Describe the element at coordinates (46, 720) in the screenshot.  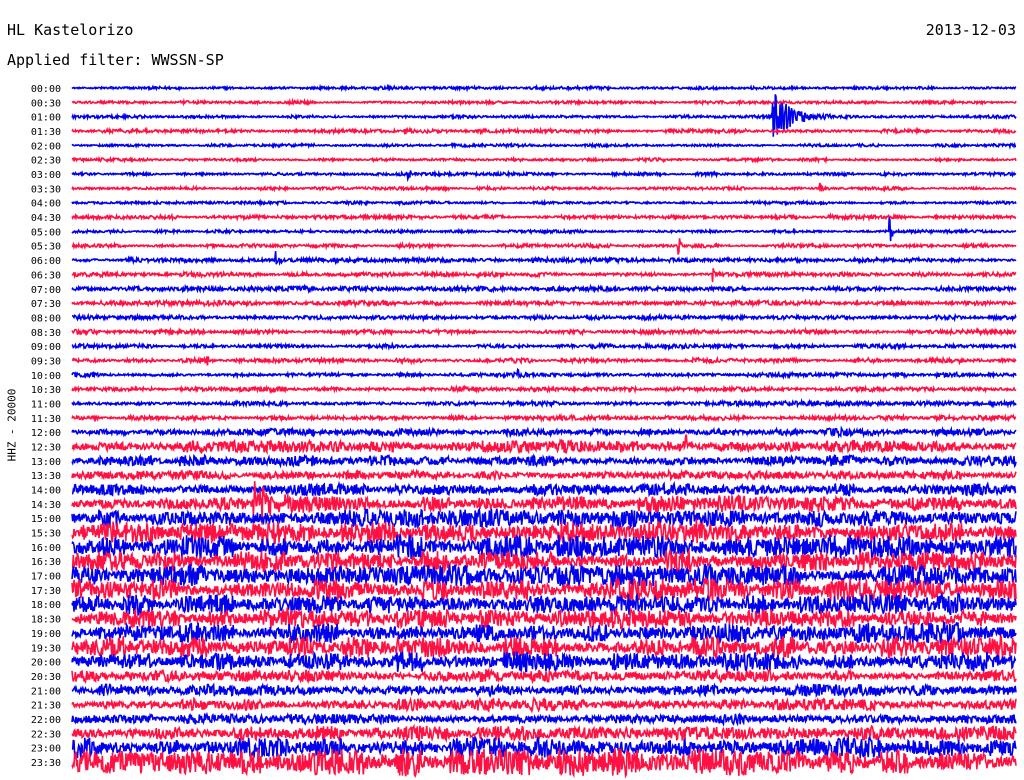
I see `row-time-label: 22:00` at that location.